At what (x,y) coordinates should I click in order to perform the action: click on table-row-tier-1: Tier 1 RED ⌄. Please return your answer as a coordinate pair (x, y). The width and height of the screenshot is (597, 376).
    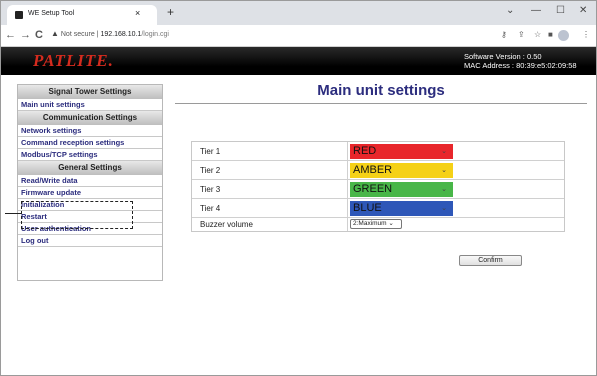
    Looking at the image, I should click on (378, 151).